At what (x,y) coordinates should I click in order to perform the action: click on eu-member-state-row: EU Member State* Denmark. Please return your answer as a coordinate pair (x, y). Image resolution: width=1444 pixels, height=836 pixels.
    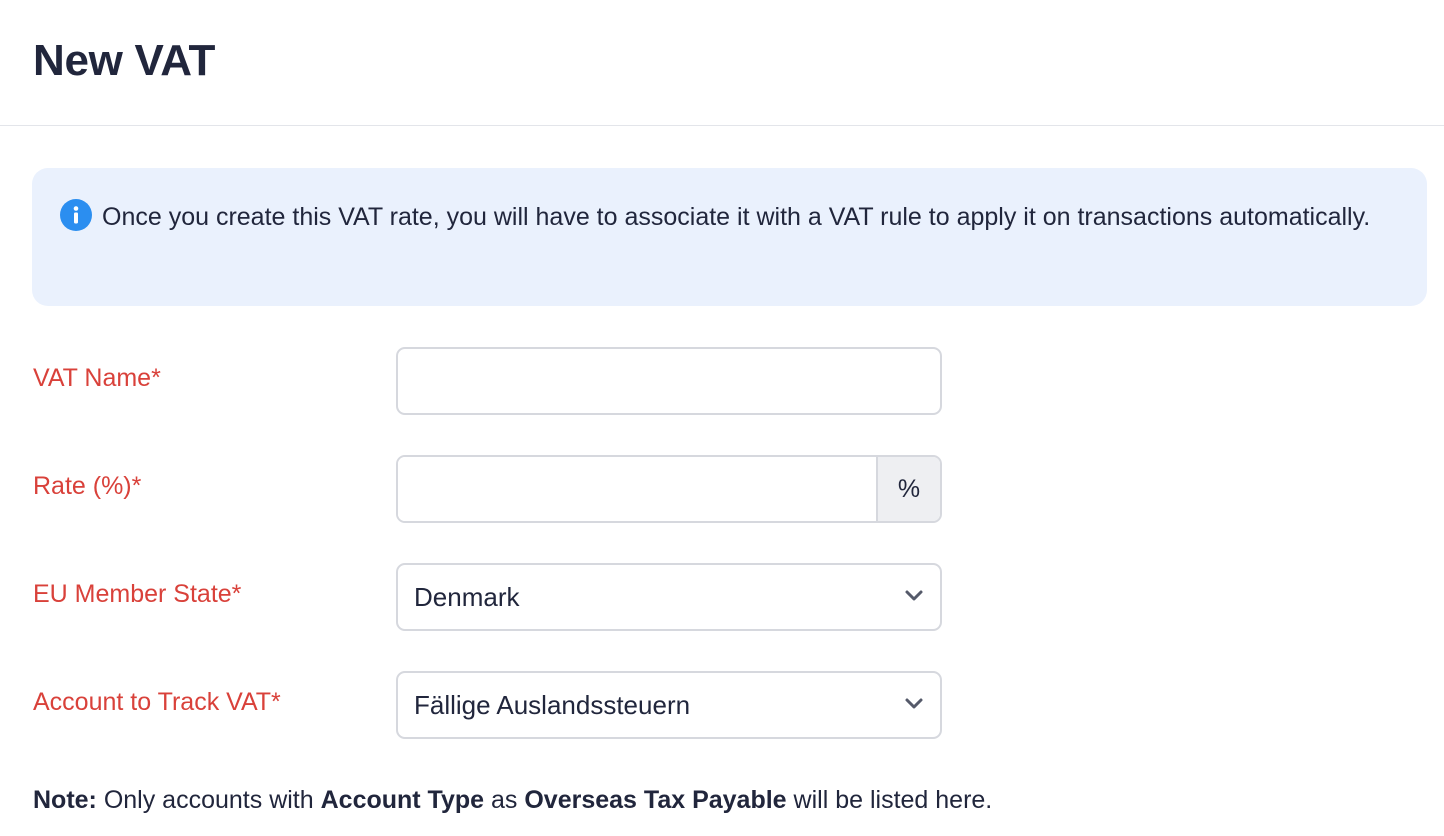
    Looking at the image, I should click on (722, 597).